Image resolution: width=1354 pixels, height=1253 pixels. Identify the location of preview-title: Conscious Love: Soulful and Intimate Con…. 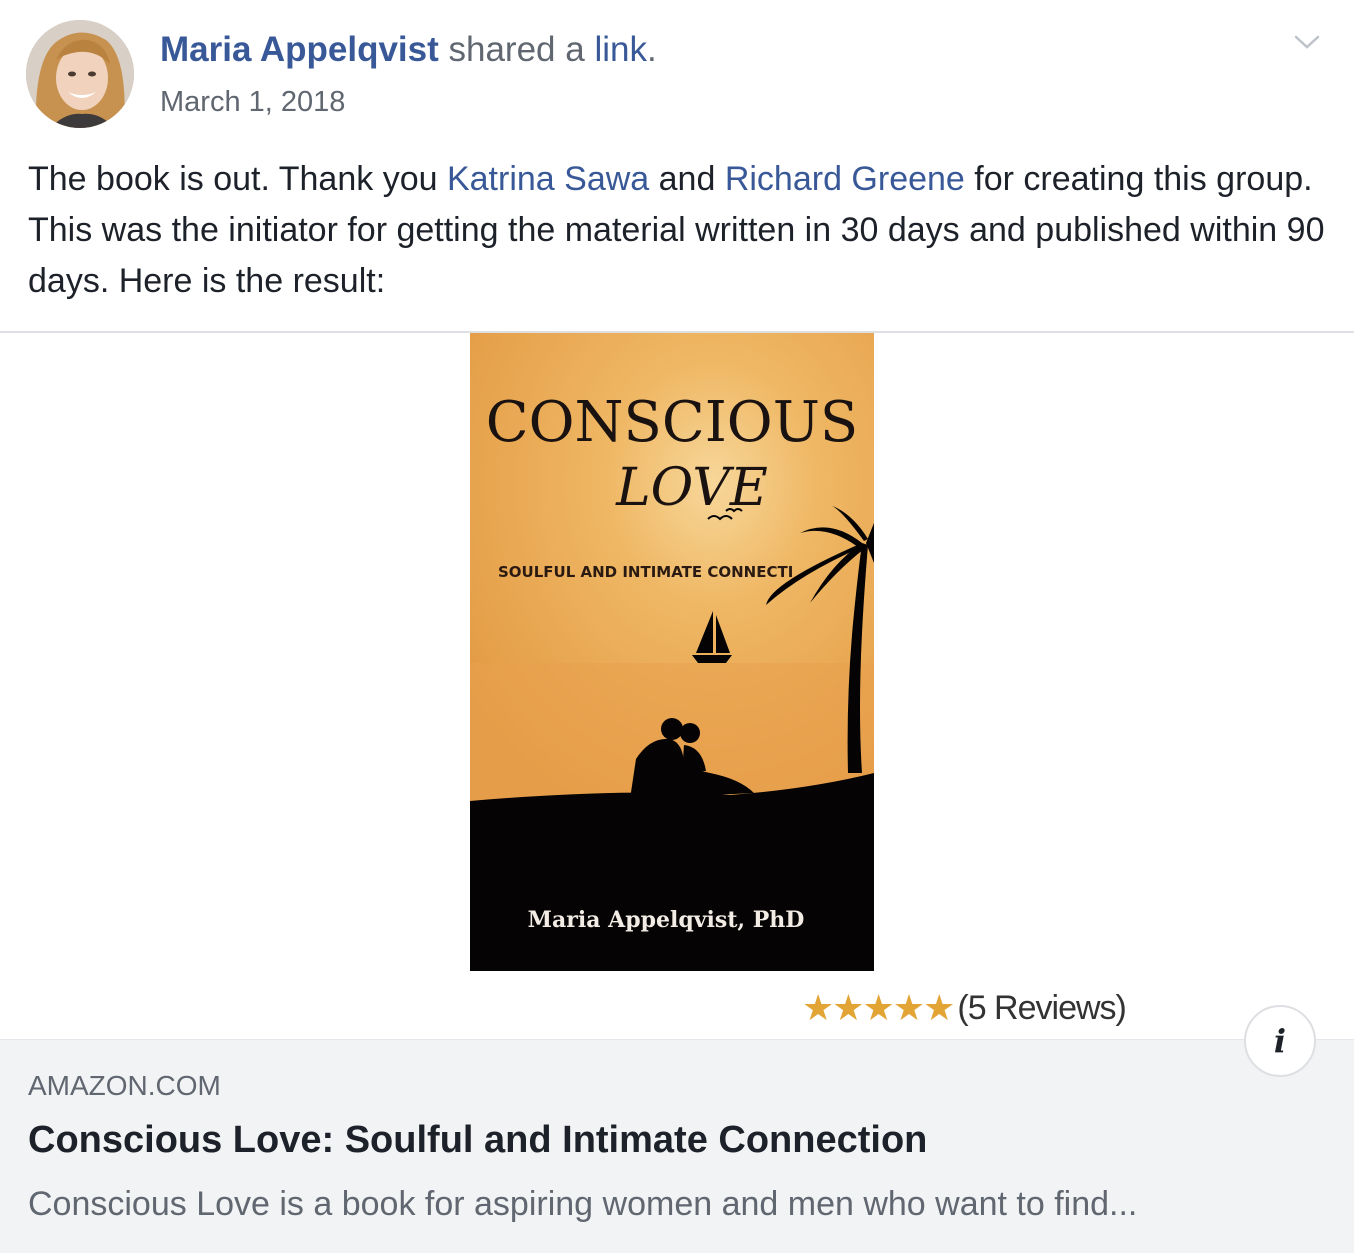
(477, 1140).